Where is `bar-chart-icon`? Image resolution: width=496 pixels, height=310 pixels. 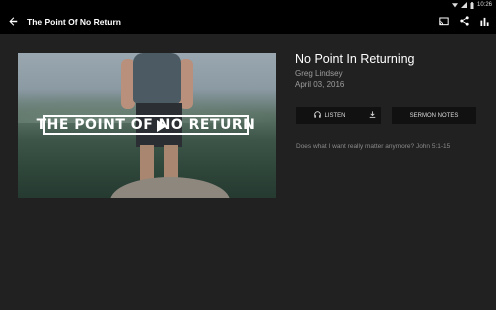 bar-chart-icon is located at coordinates (484, 22).